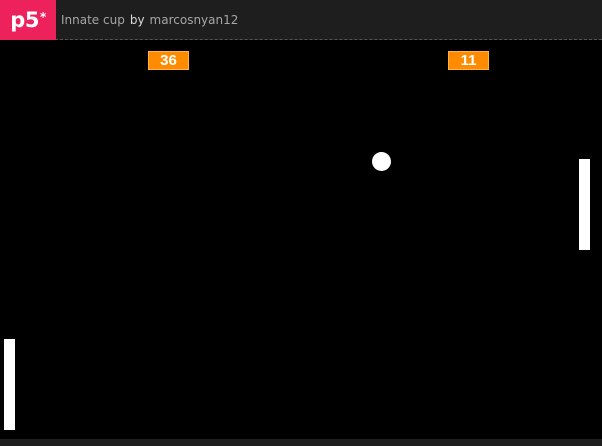 The width and height of the screenshot is (602, 446). What do you see at coordinates (42, 16) in the screenshot?
I see `p5-logo-asterisk: *` at bounding box center [42, 16].